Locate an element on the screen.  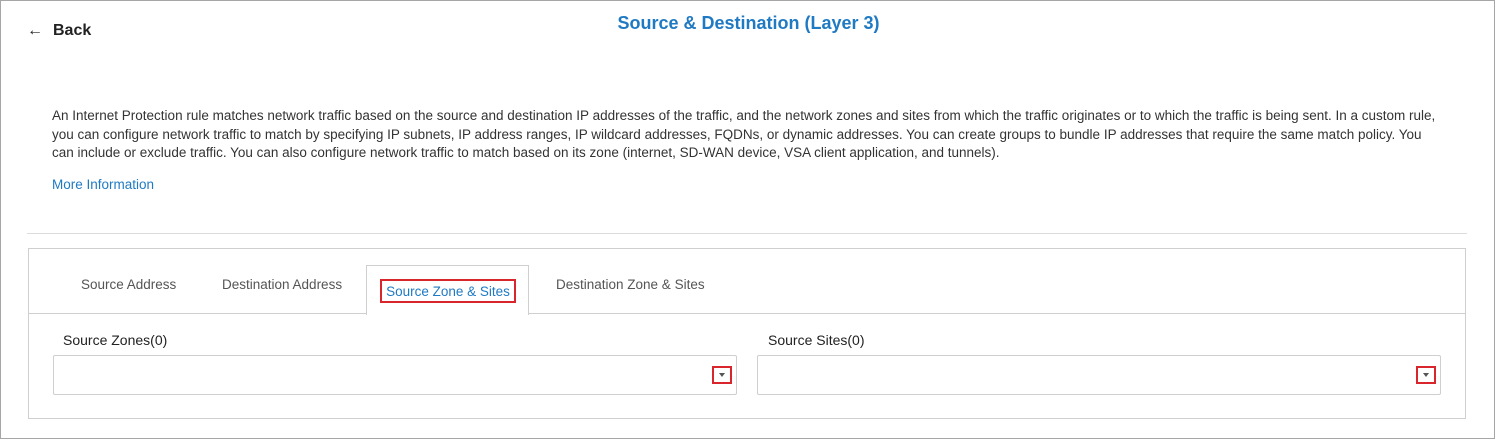
more-information-link: More Information is located at coordinates (103, 184).